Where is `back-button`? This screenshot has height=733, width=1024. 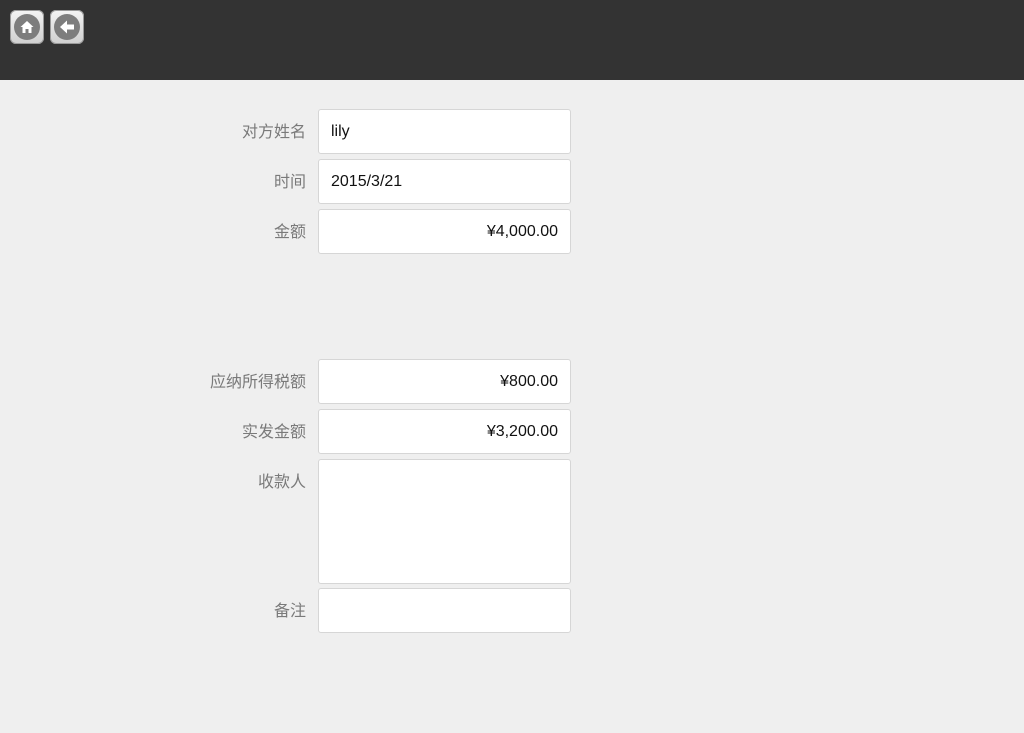 back-button is located at coordinates (67, 27).